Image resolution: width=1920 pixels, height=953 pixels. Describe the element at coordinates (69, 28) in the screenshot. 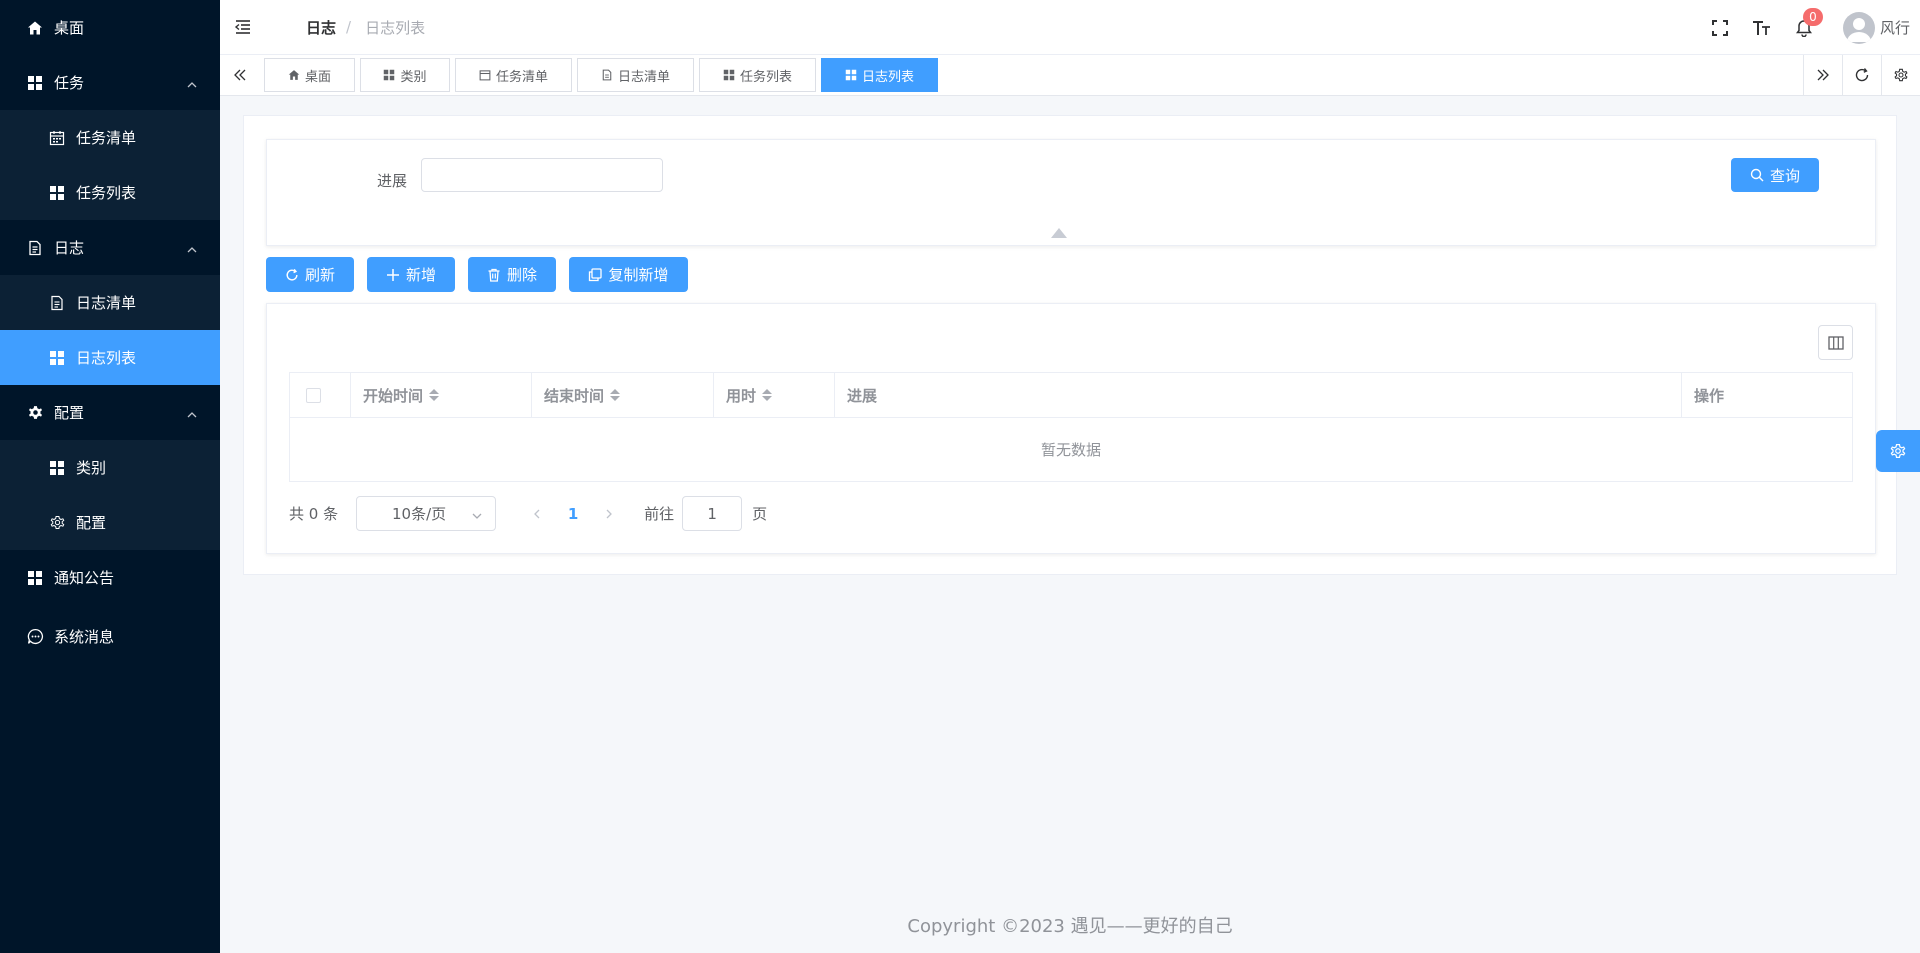

I see `sidebar-item-label: 桌面` at that location.